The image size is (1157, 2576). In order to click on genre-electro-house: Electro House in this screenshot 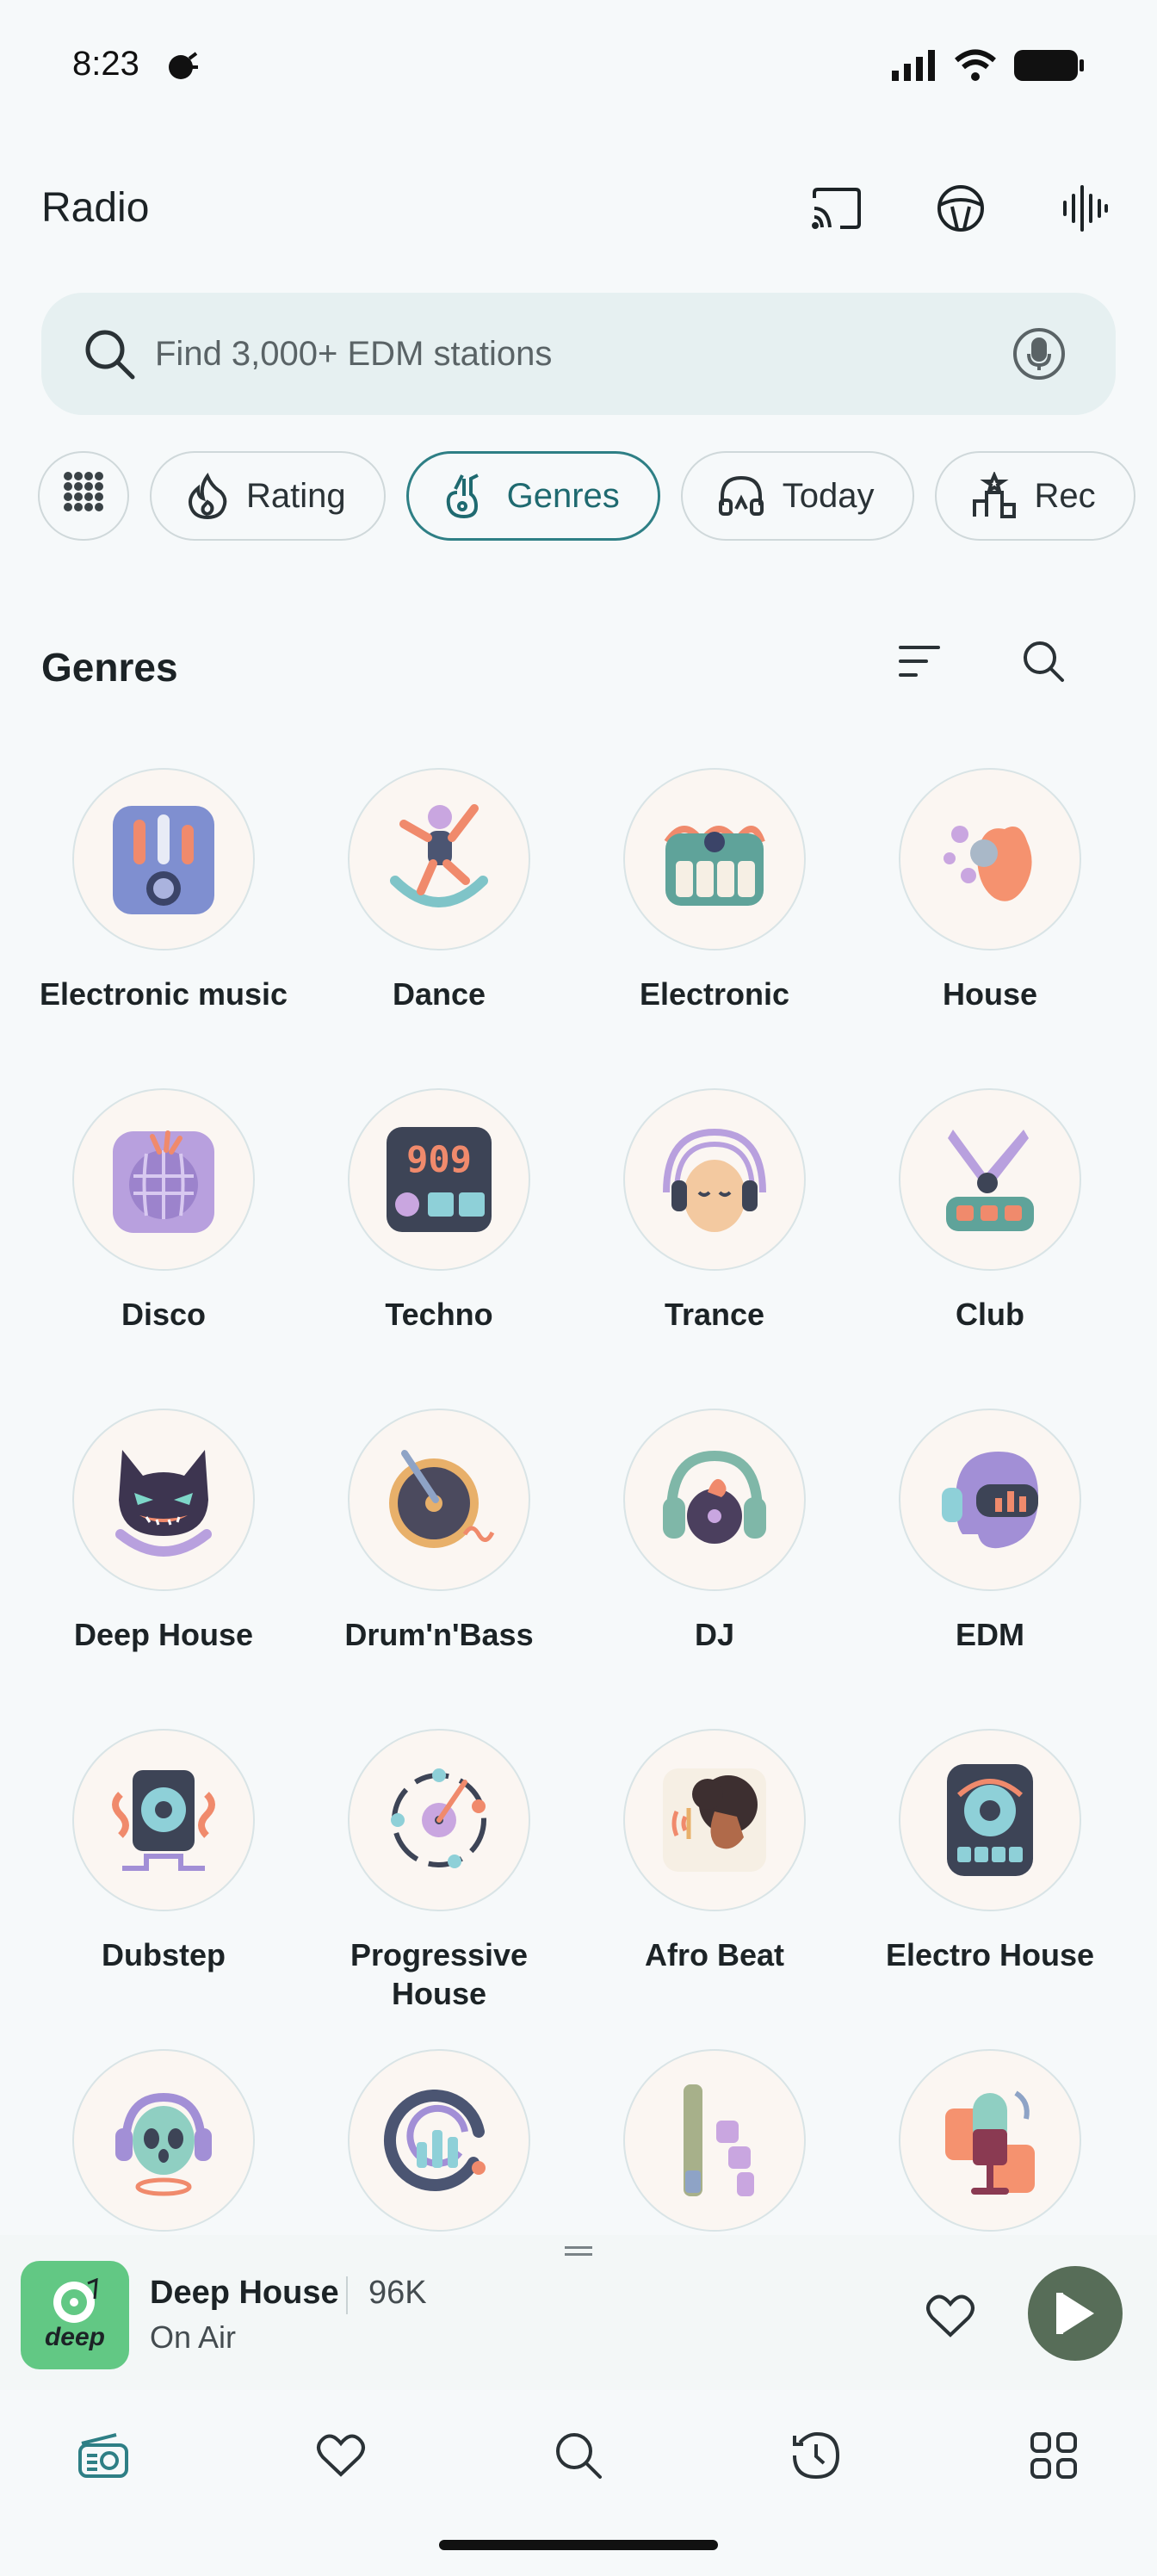, I will do `click(990, 1851)`.